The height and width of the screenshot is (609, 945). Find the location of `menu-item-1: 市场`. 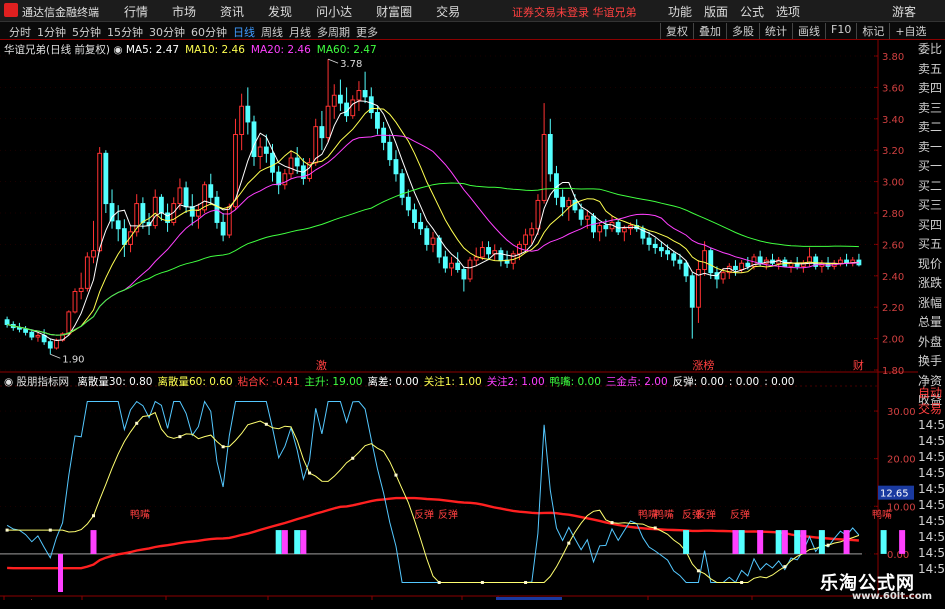

menu-item-1: 市场 is located at coordinates (184, 11).